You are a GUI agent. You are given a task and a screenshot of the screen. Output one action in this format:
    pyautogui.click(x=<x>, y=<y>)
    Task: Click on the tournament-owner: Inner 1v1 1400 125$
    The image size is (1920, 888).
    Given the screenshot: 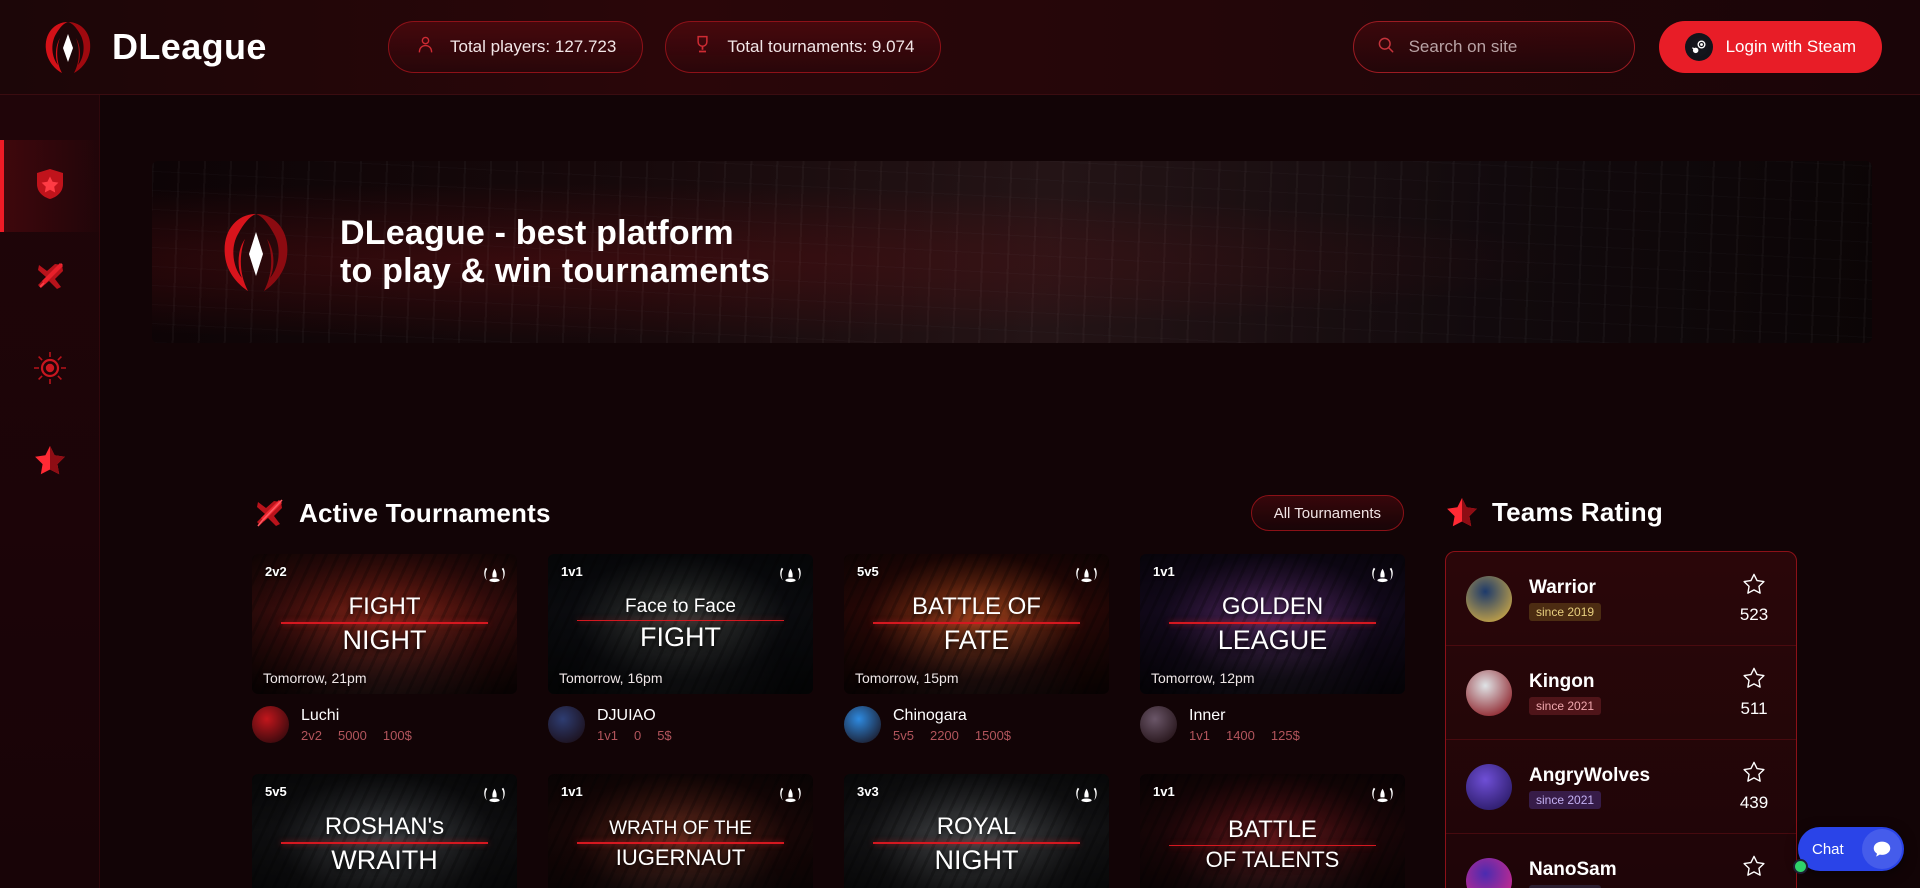 What is the action you would take?
    pyautogui.click(x=1272, y=724)
    